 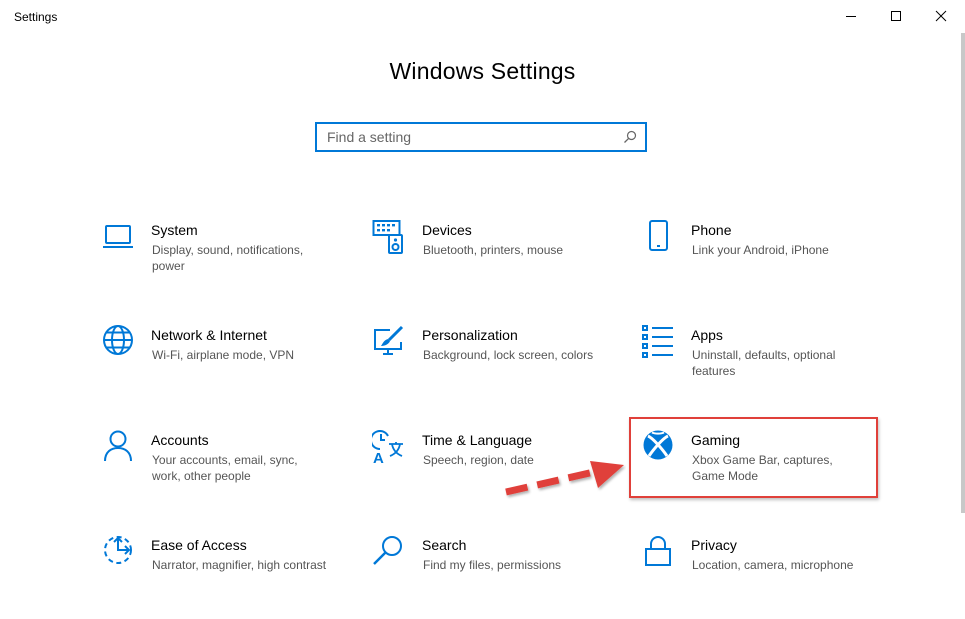 I want to click on title-bar: Settings, so click(x=482, y=16).